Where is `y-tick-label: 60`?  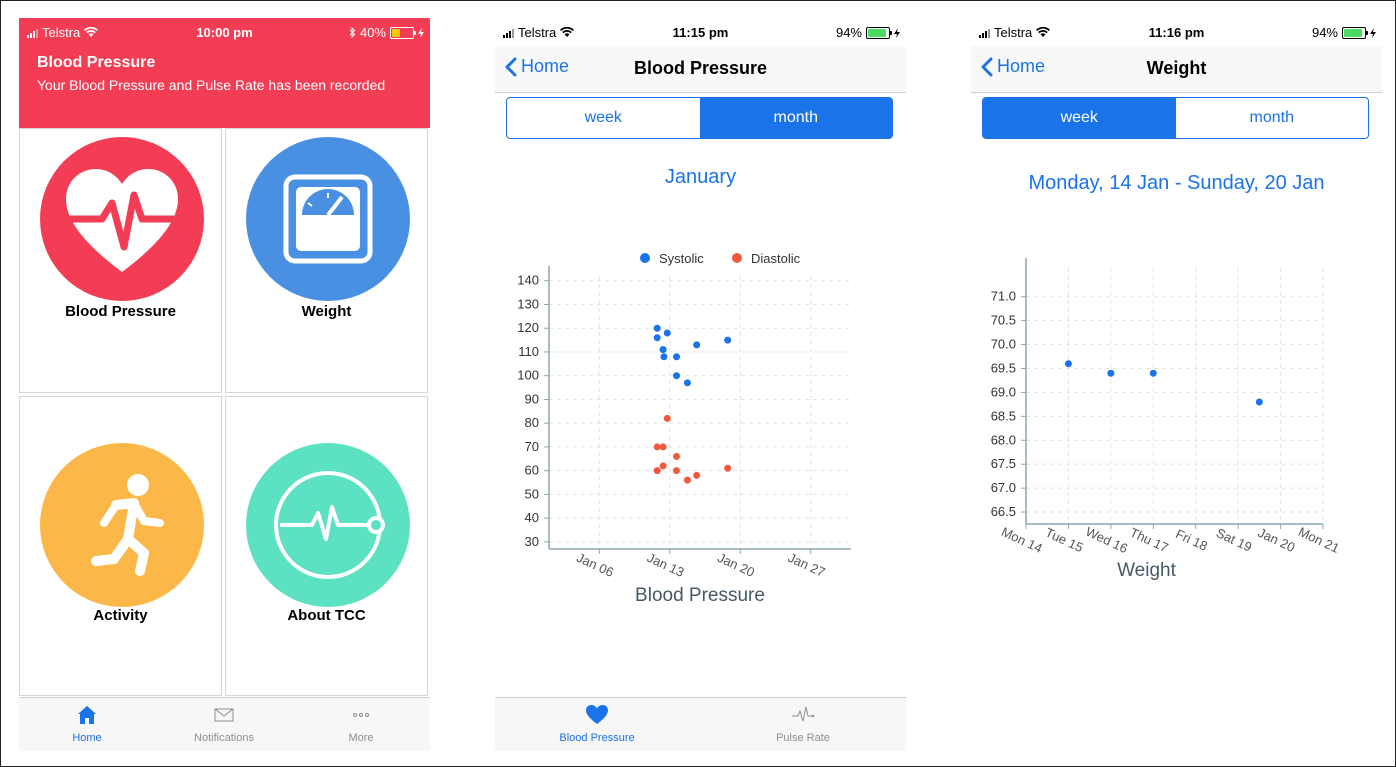 y-tick-label: 60 is located at coordinates (532, 470).